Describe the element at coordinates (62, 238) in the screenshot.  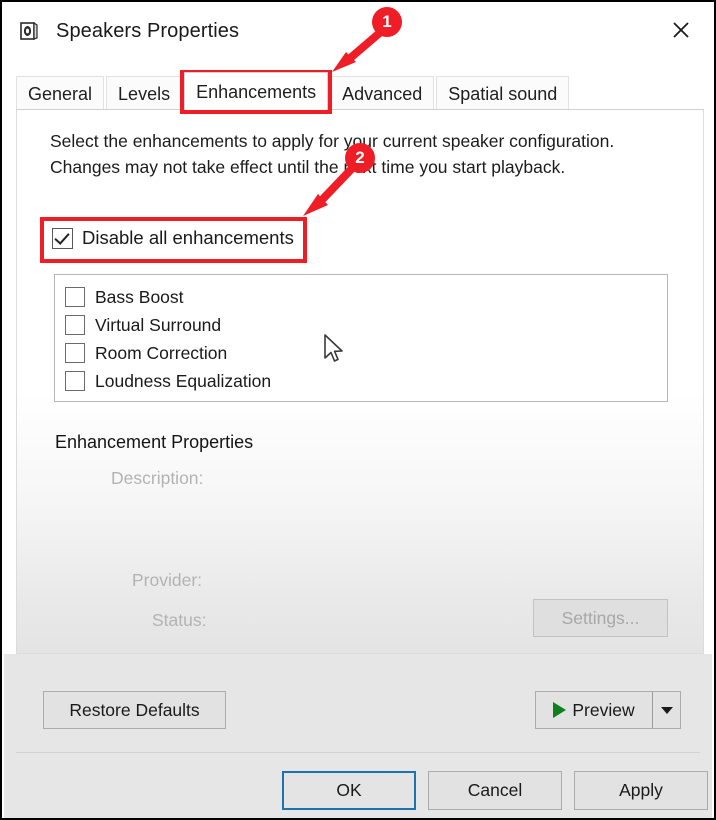
I see `disable-all-enhancements-checkbox` at that location.